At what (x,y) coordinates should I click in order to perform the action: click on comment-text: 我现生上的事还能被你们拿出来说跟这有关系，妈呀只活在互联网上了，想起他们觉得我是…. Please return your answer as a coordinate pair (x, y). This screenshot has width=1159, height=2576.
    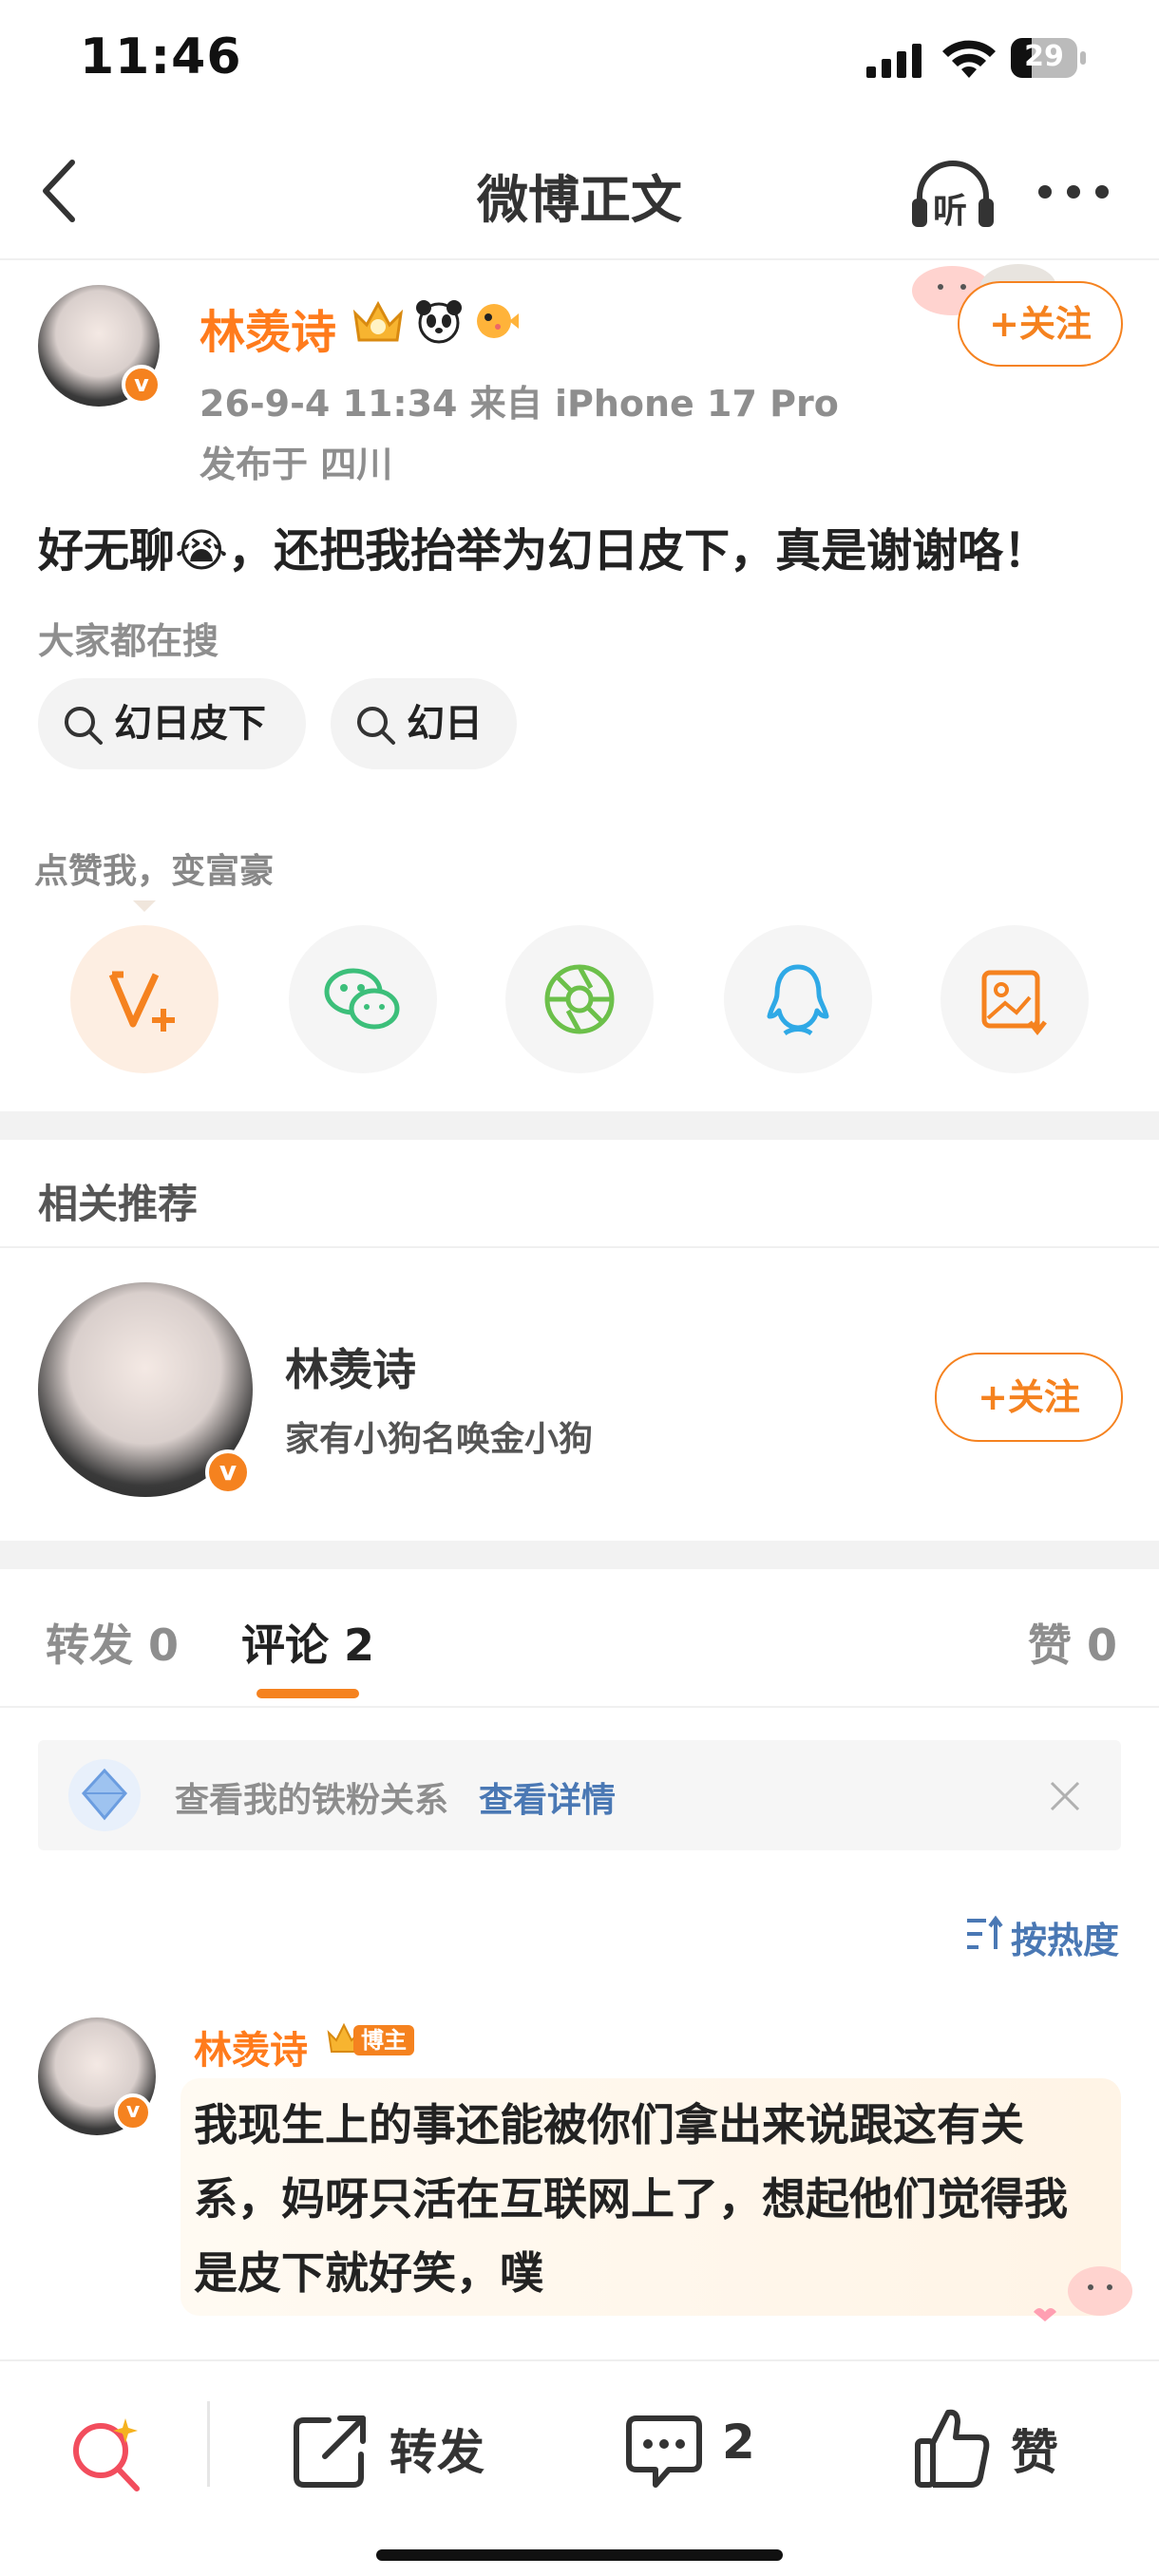
    Looking at the image, I should click on (631, 2199).